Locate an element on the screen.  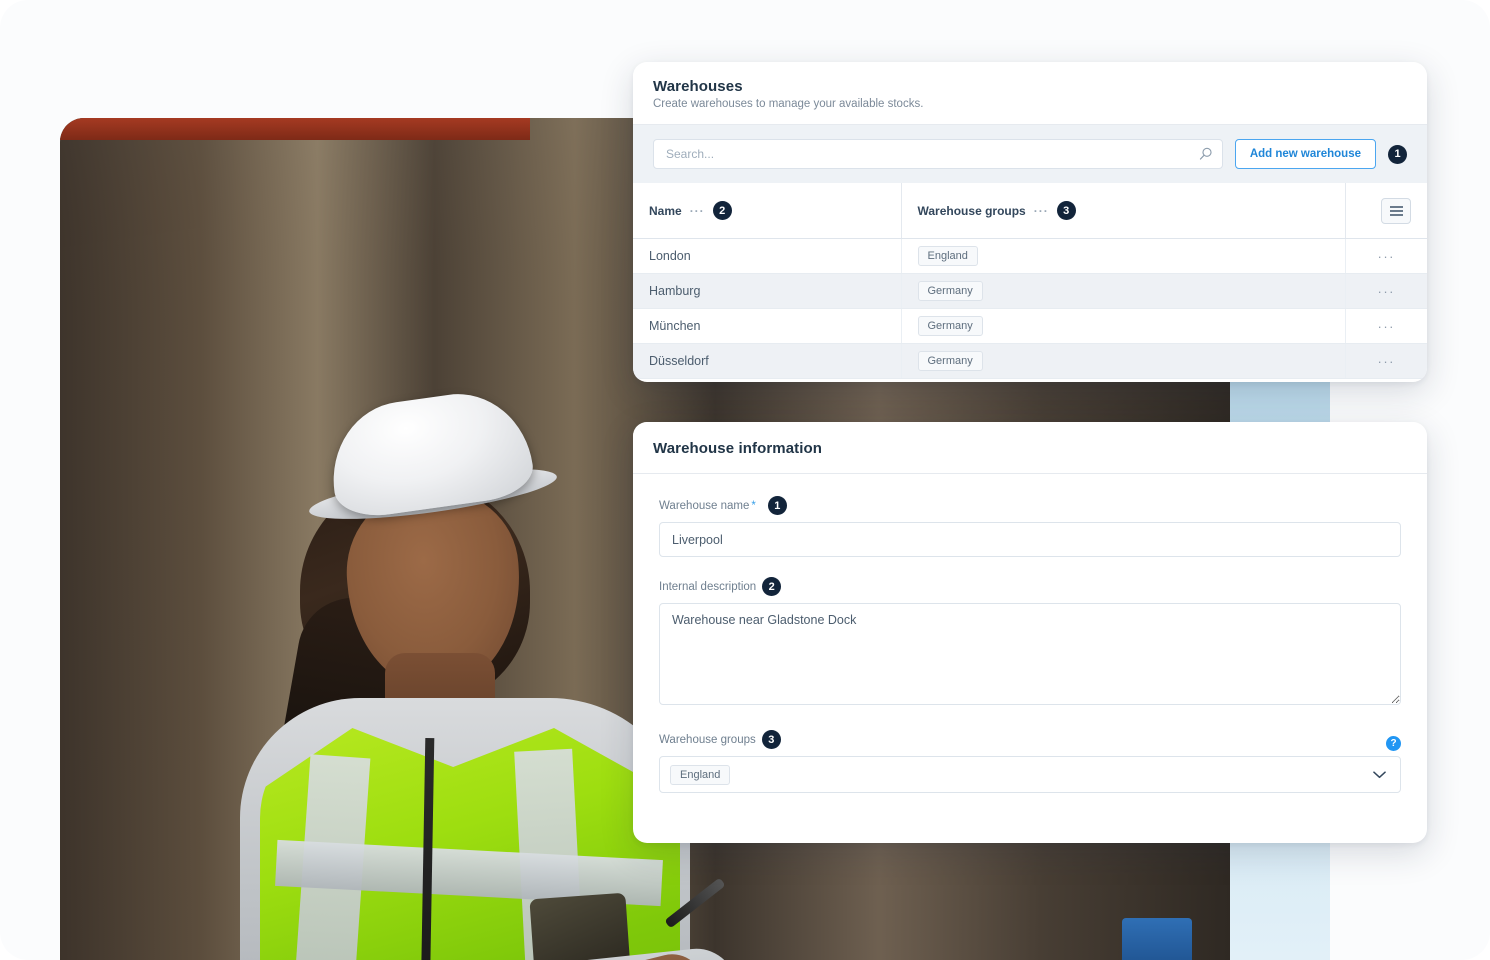
column-header-warehouse-groups: Warehouse groups ··· 3 is located at coordinates (1123, 211).